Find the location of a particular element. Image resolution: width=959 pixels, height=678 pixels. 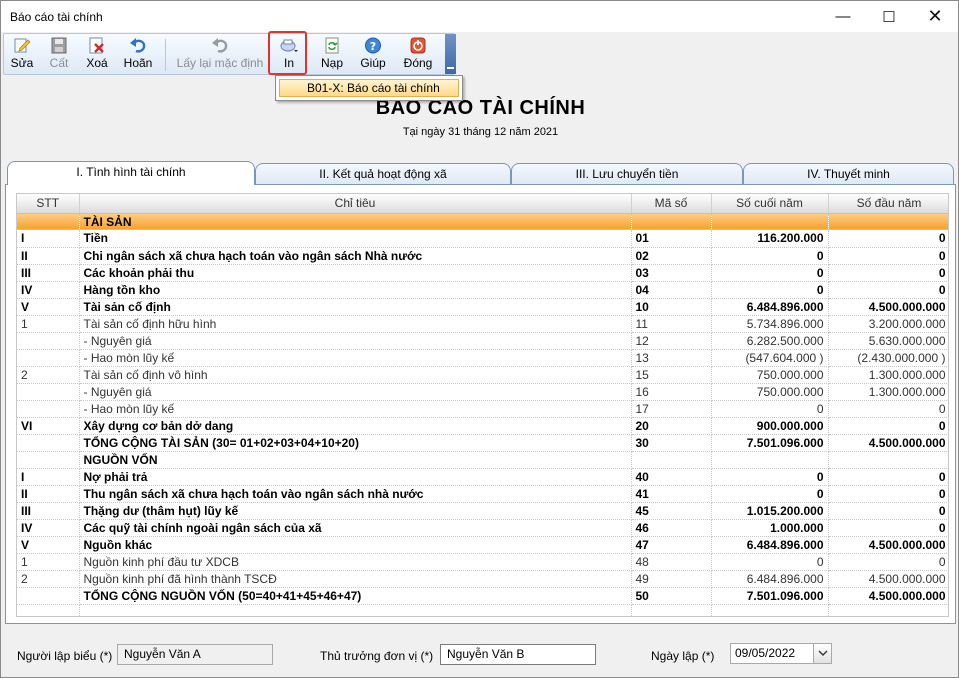

save-label: Cất is located at coordinates (59, 63).